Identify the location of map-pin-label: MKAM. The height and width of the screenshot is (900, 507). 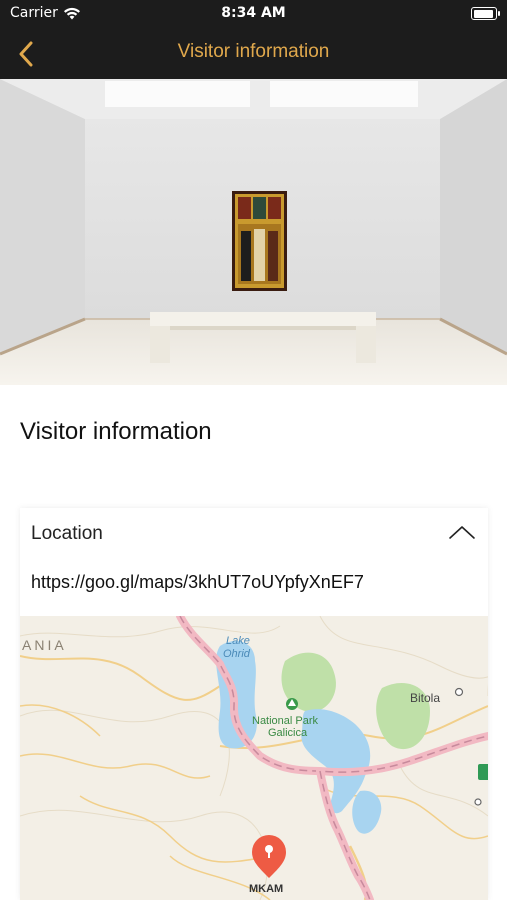
(266, 889).